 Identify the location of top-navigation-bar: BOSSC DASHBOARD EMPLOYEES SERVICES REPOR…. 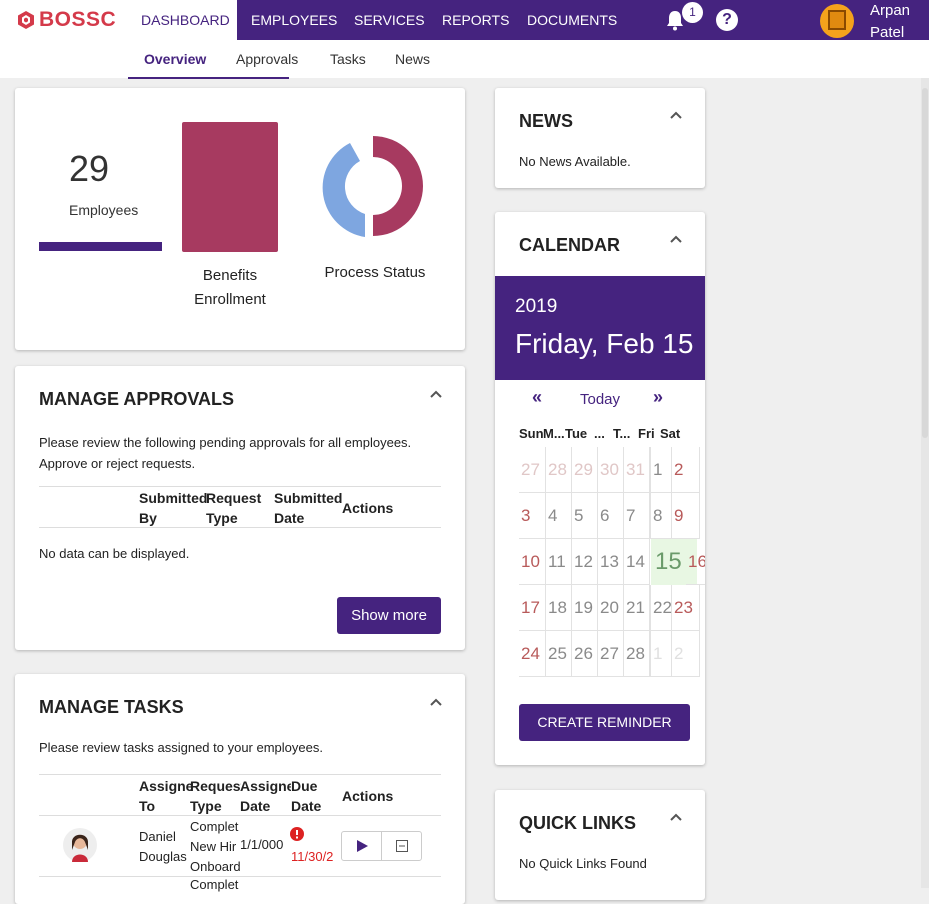
(464, 20).